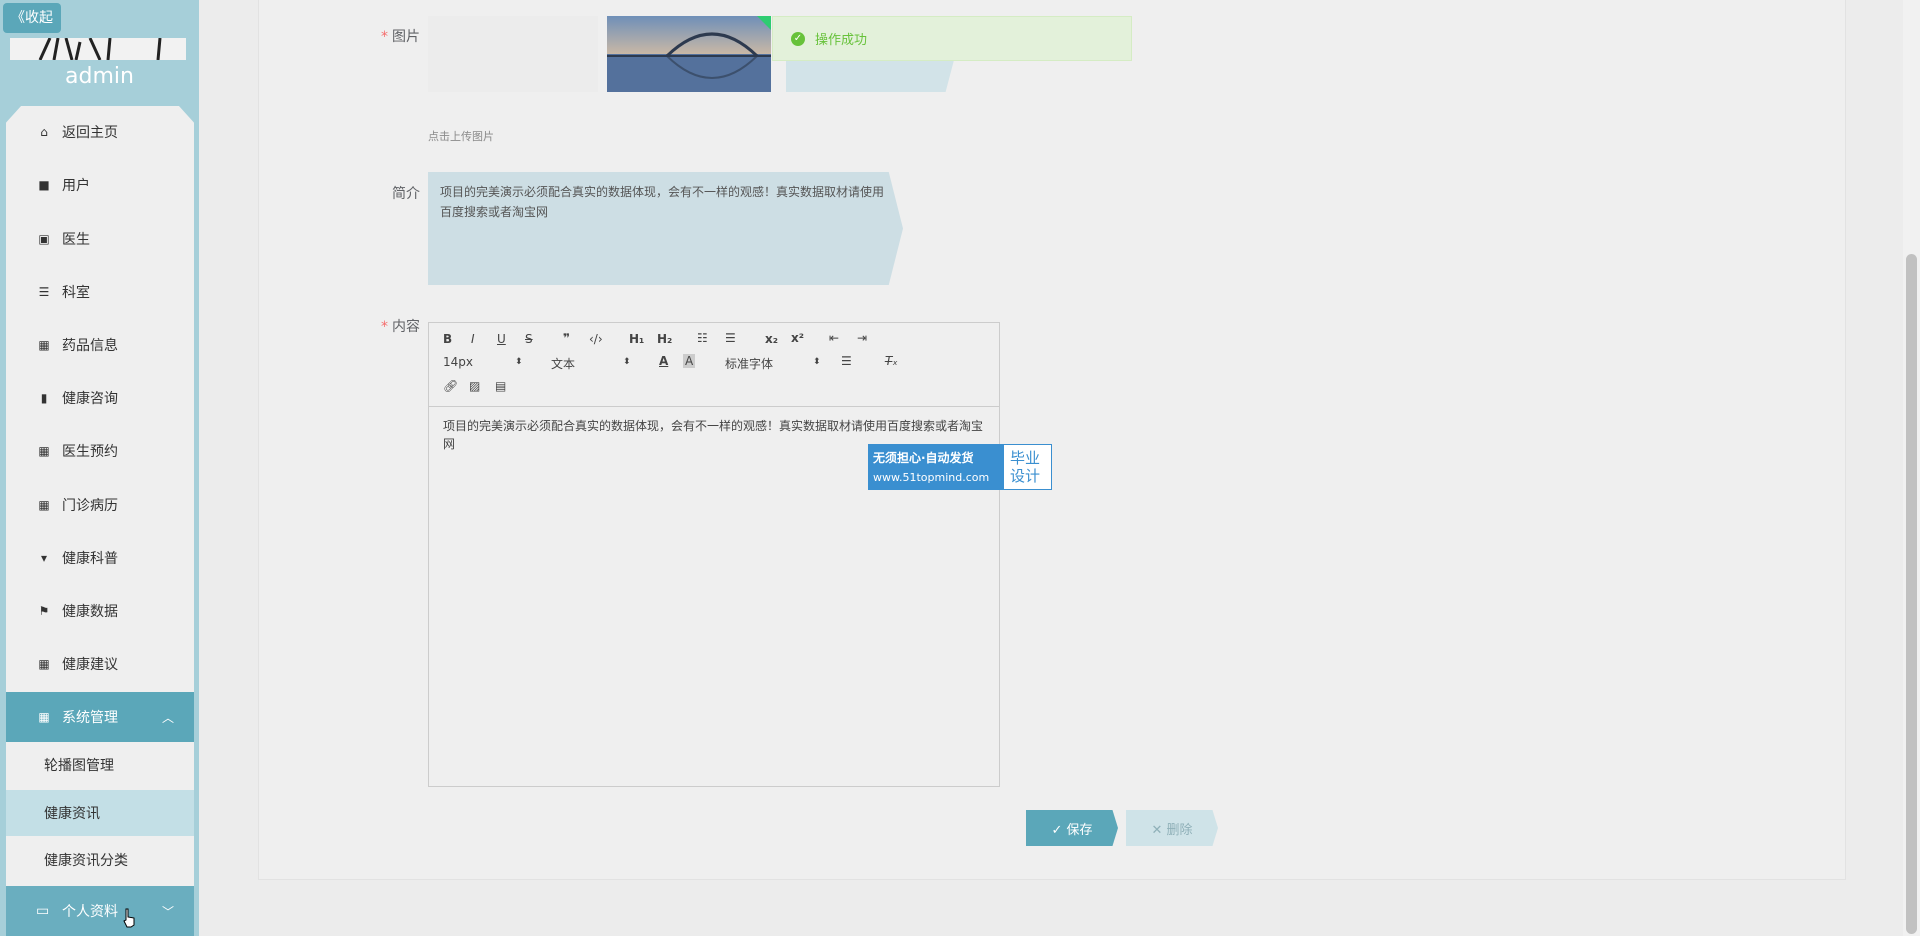 The width and height of the screenshot is (1920, 936). Describe the element at coordinates (72, 814) in the screenshot. I see `sidebar-subitem-label: 健康资讯` at that location.